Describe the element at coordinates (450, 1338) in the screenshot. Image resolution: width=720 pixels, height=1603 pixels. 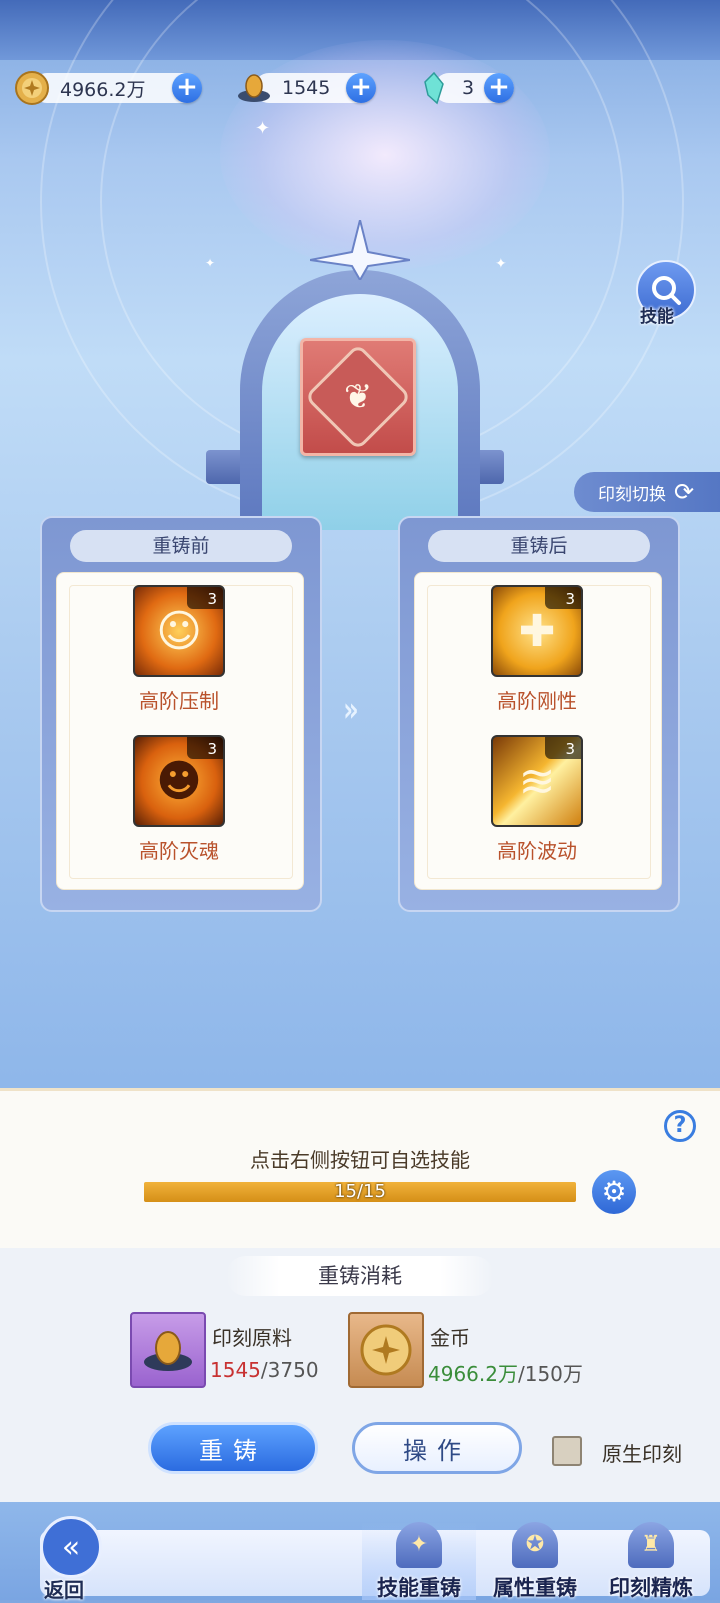
I see `gold-cost-label: 金币` at that location.